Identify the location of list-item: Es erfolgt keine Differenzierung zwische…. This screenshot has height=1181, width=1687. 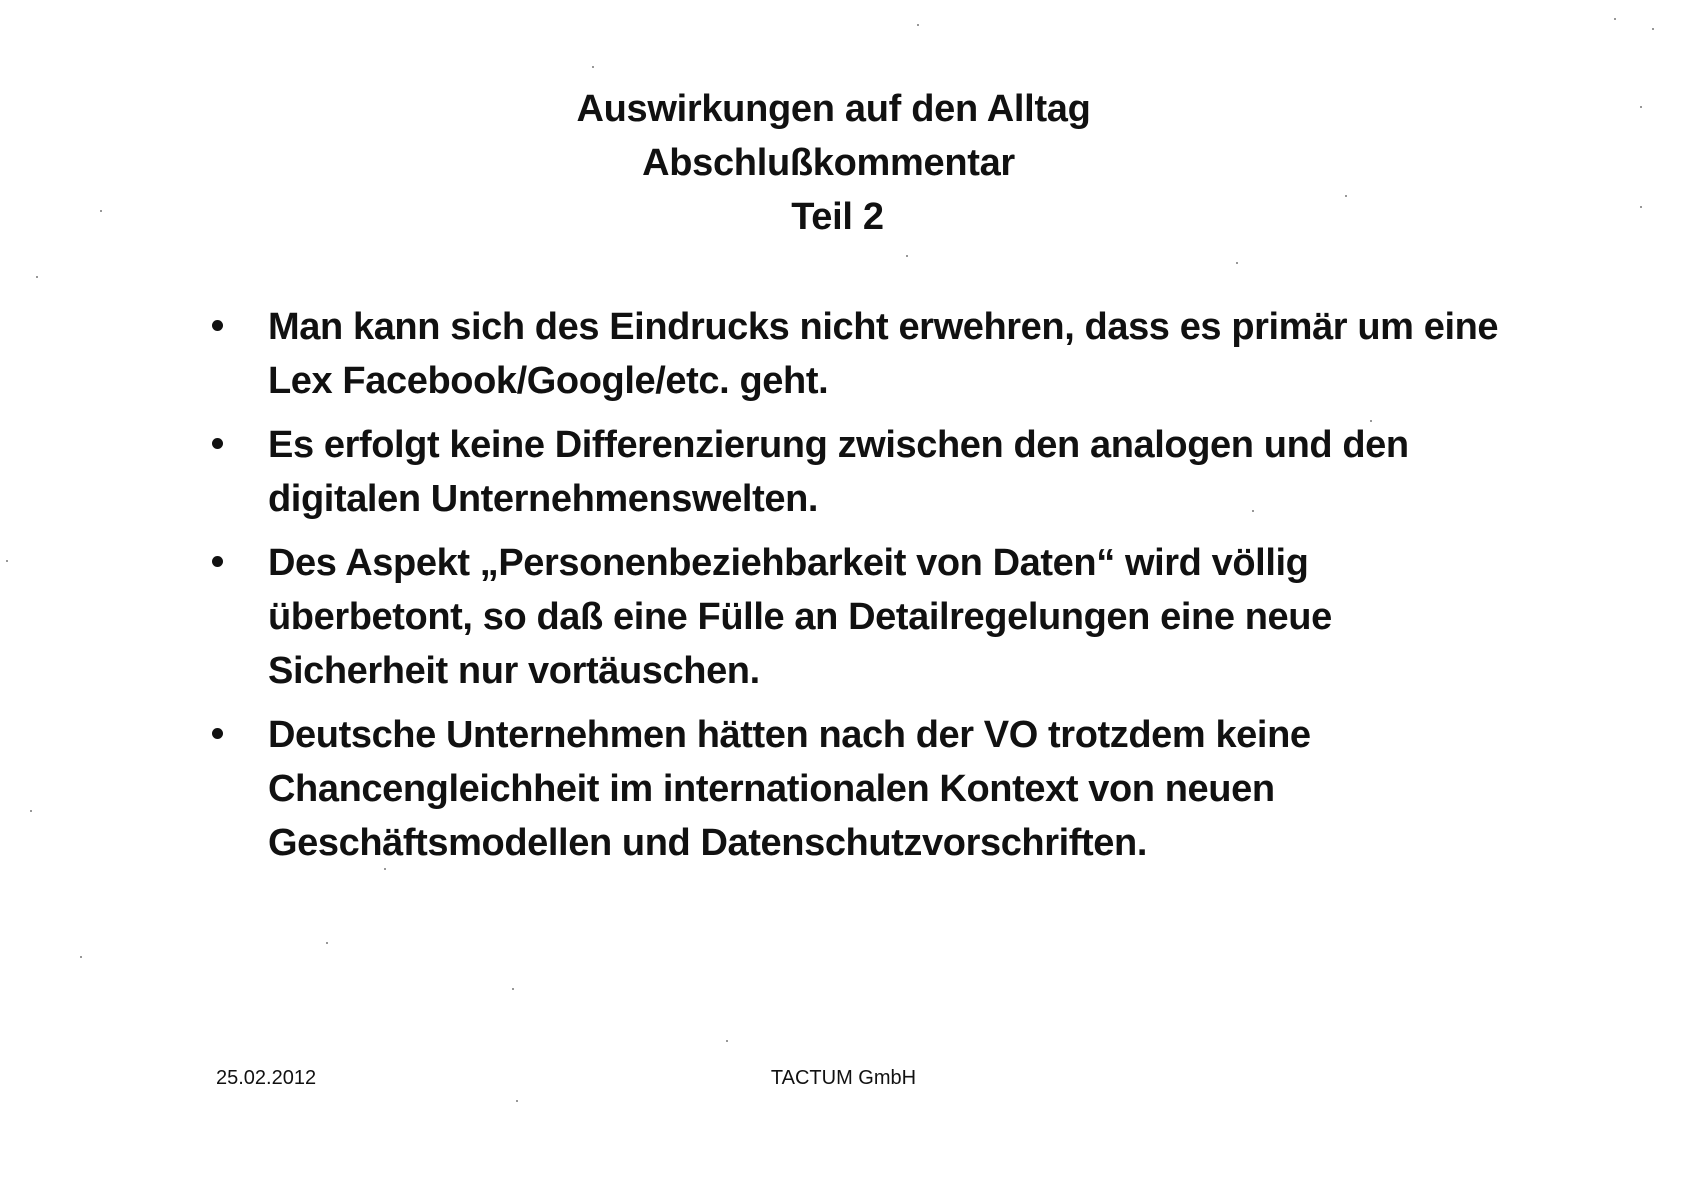
(855, 472).